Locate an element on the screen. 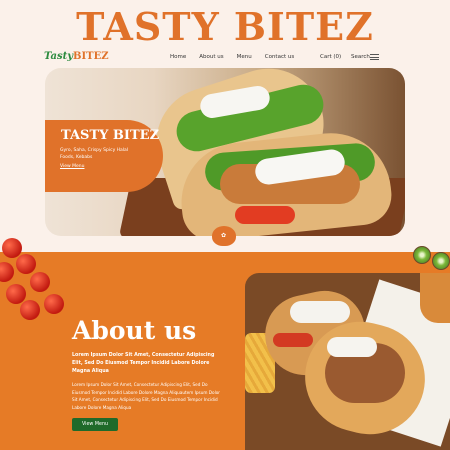 This screenshot has width=450, height=450. hamburger-icon is located at coordinates (374, 57).